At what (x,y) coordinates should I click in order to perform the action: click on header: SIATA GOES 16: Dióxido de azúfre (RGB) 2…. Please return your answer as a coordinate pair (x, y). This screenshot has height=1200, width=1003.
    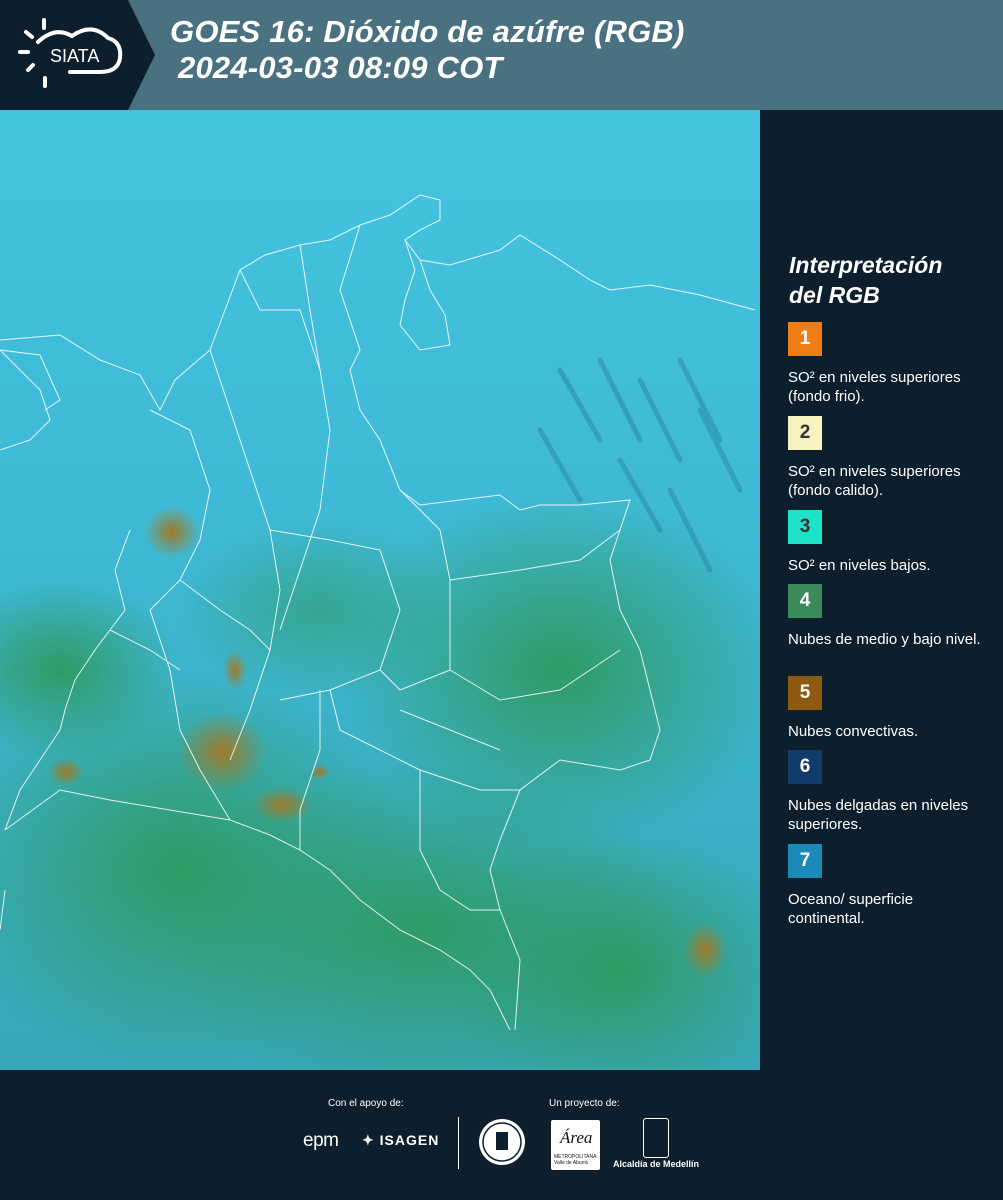
    Looking at the image, I should click on (501, 55).